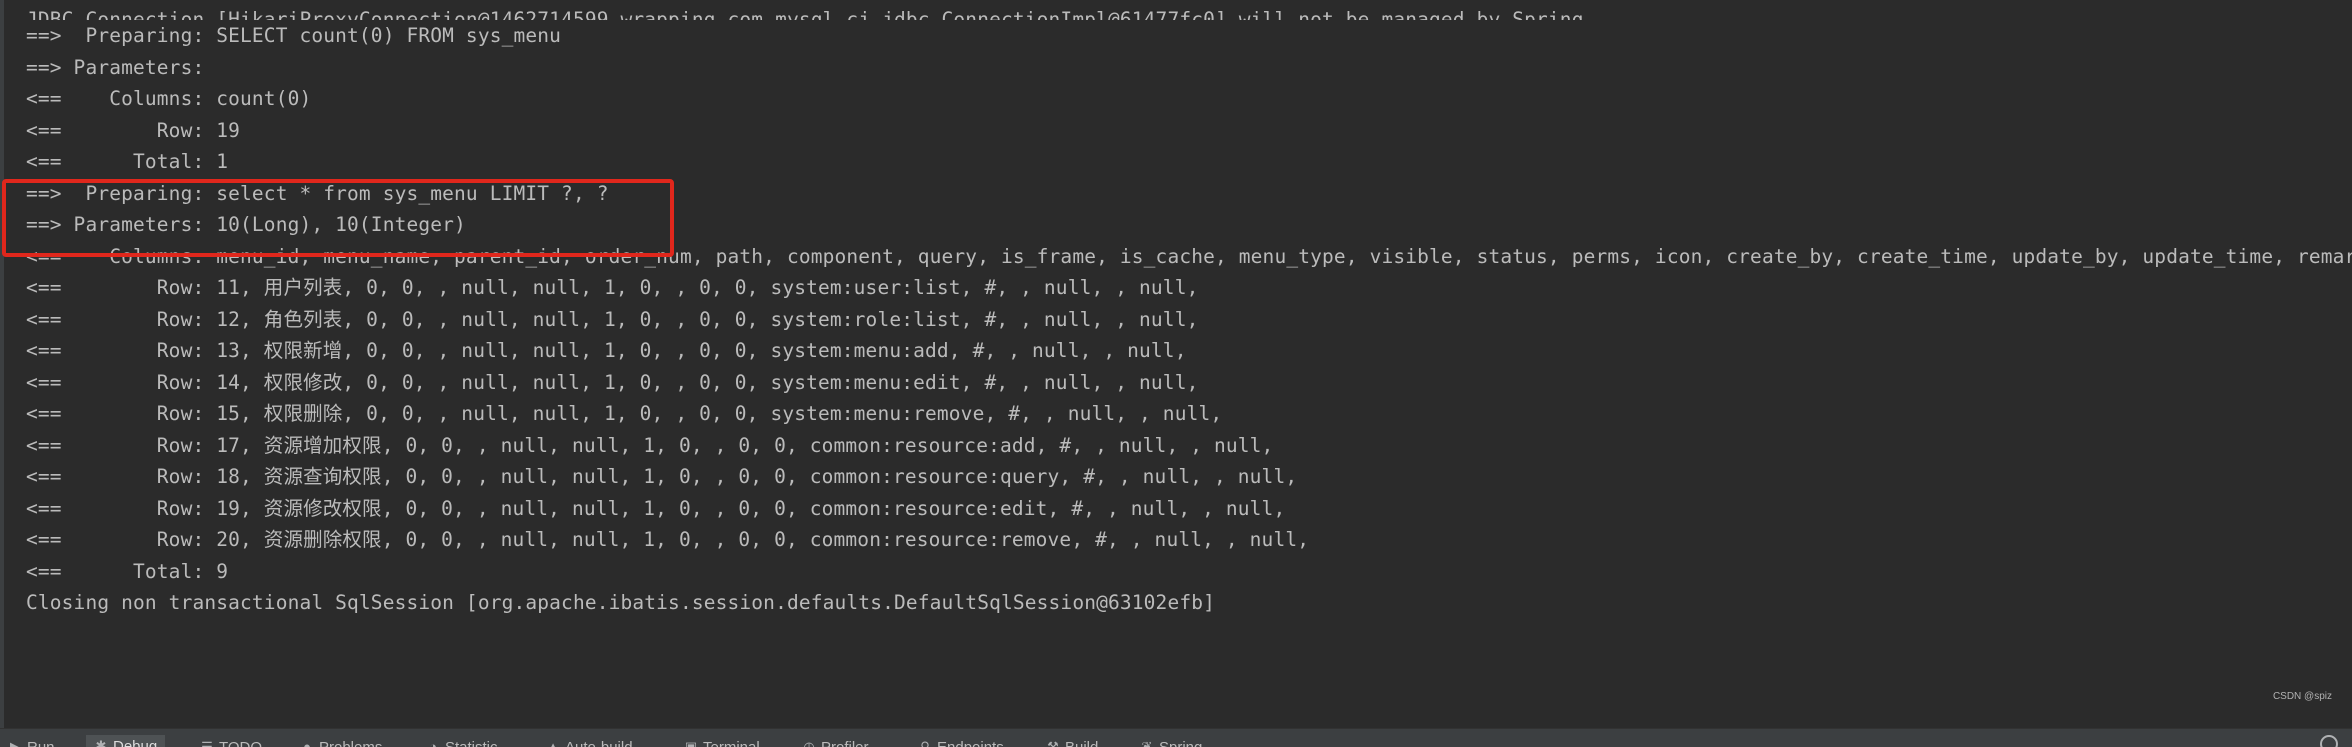  What do you see at coordinates (15, 743) in the screenshot?
I see `run-icon: ▶` at bounding box center [15, 743].